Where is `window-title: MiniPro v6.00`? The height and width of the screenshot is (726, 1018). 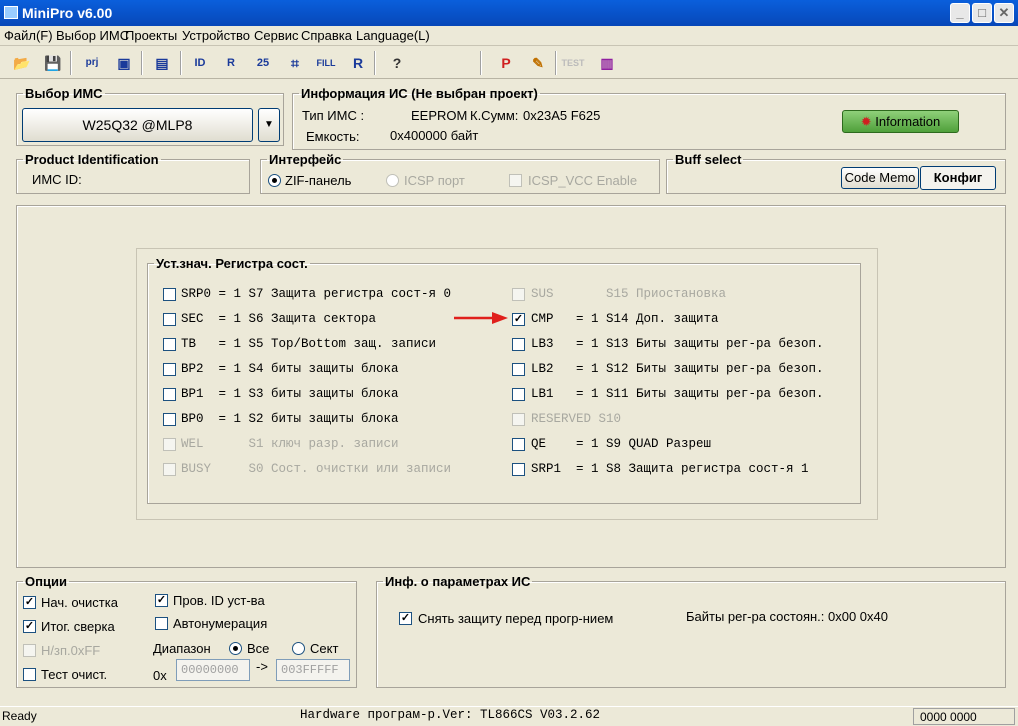 window-title: MiniPro v6.00 is located at coordinates (67, 13).